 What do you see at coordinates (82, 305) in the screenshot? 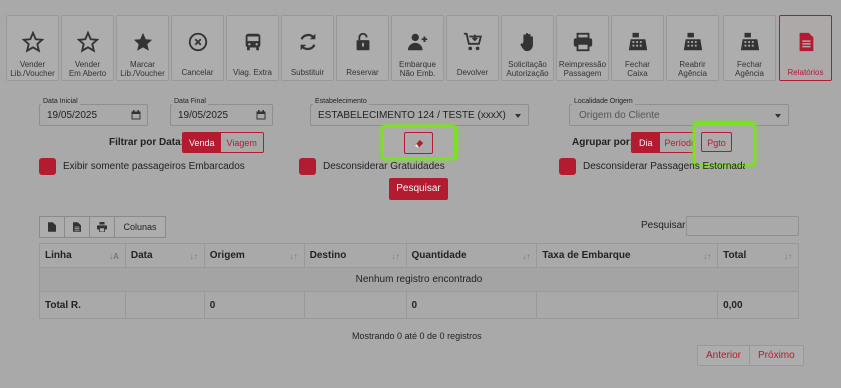
I see `total-cell: Total R.` at bounding box center [82, 305].